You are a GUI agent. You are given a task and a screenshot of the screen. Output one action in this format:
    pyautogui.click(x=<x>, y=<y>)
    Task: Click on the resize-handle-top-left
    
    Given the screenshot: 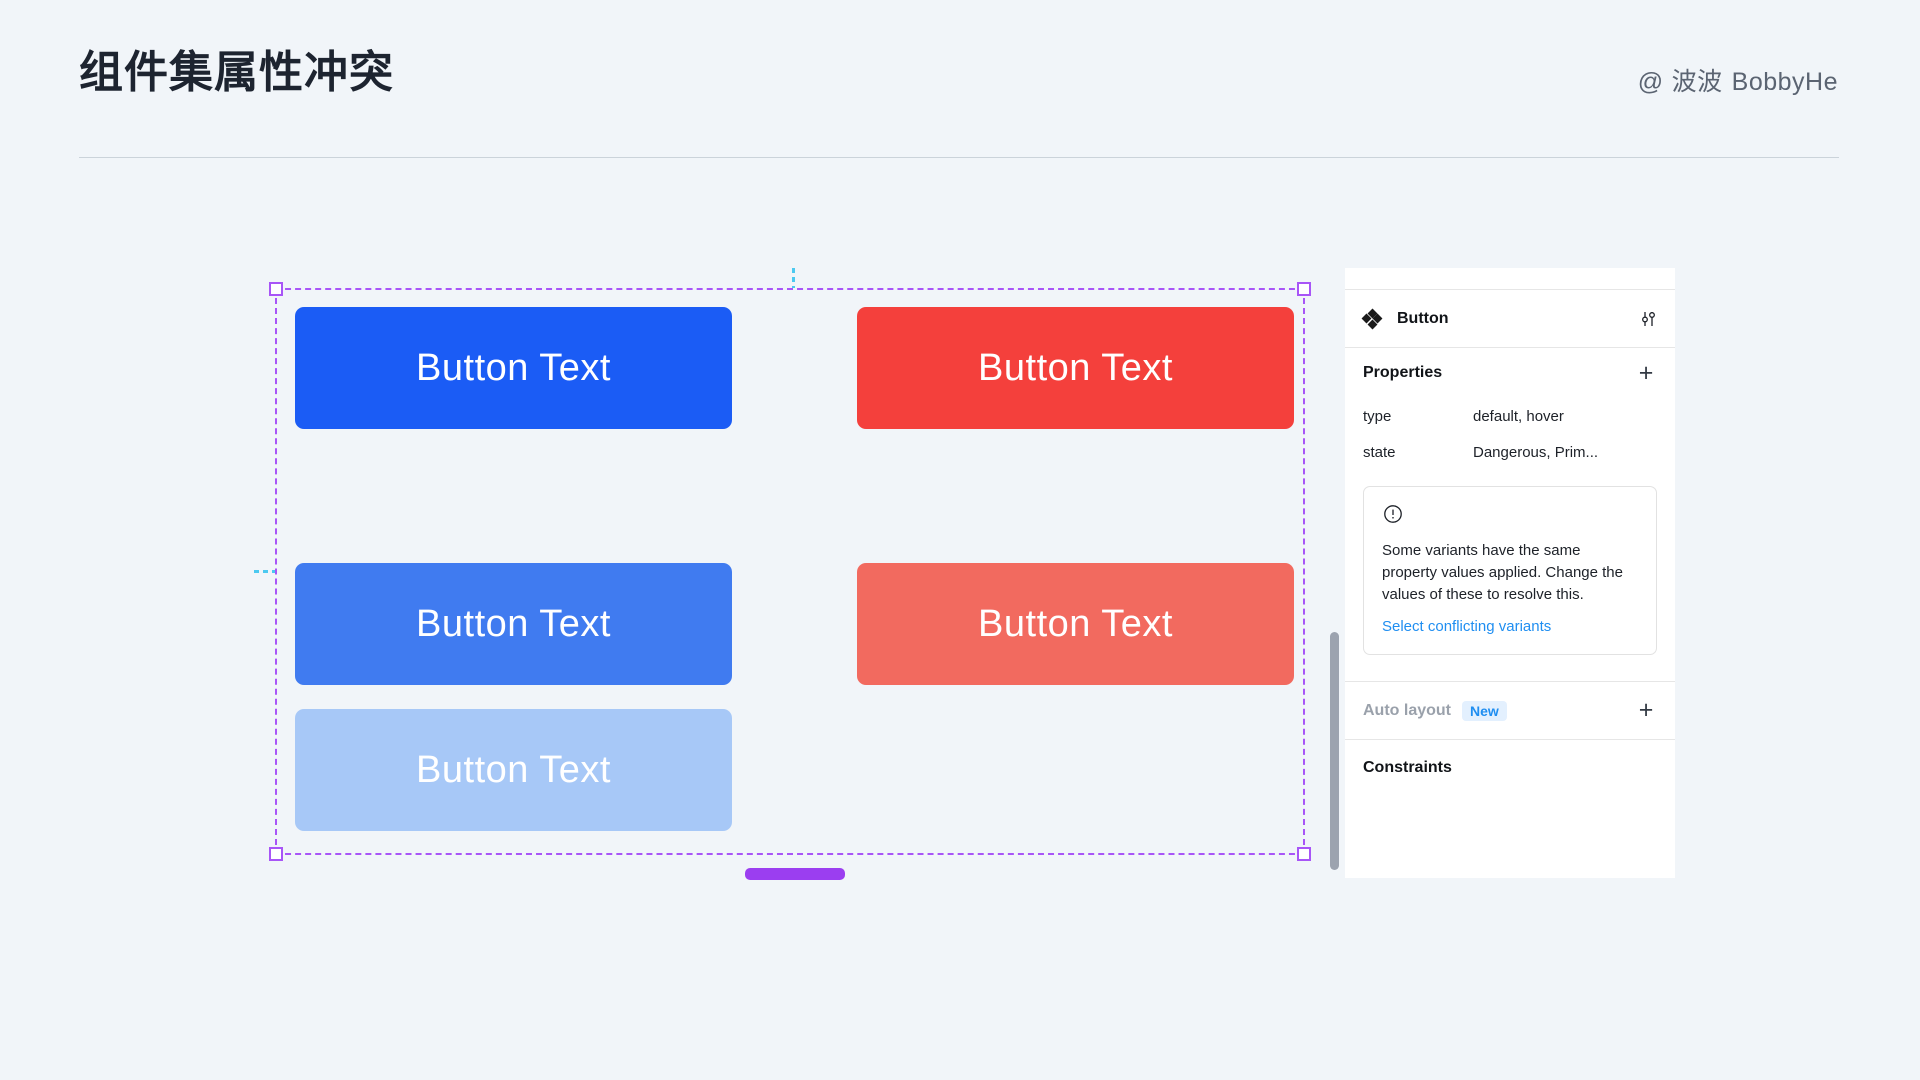 What is the action you would take?
    pyautogui.click(x=276, y=289)
    